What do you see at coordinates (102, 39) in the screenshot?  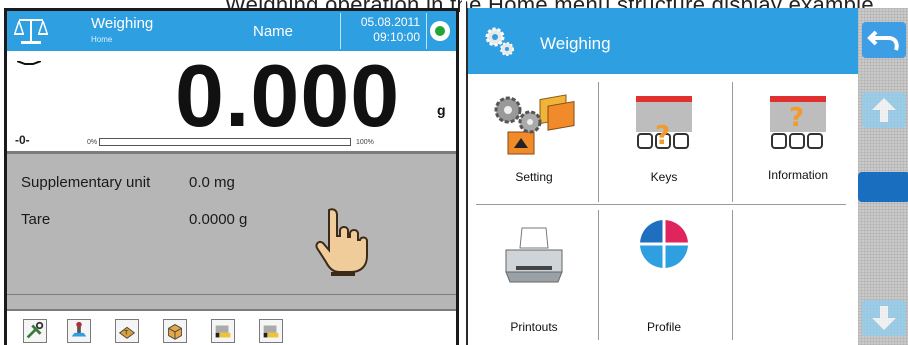 I see `screen-subtitle: Home` at bounding box center [102, 39].